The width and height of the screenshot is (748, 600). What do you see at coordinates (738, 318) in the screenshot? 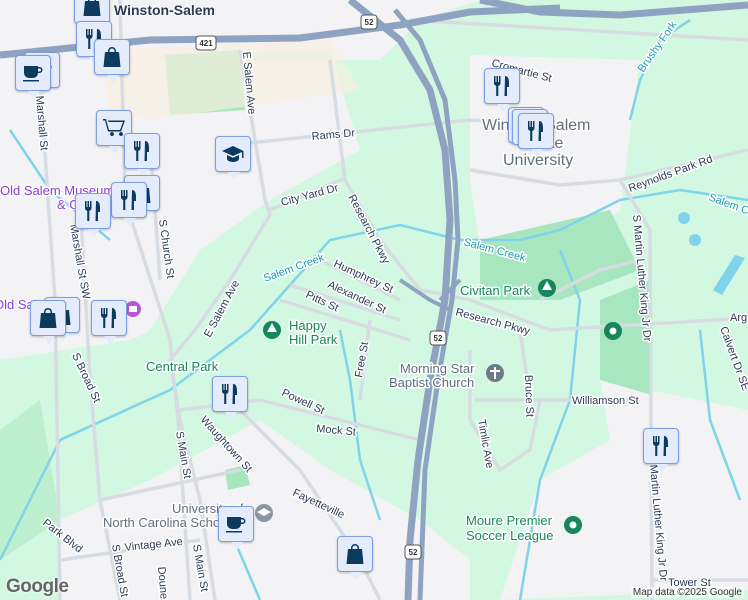
I see `svg-text: Arg` at bounding box center [738, 318].